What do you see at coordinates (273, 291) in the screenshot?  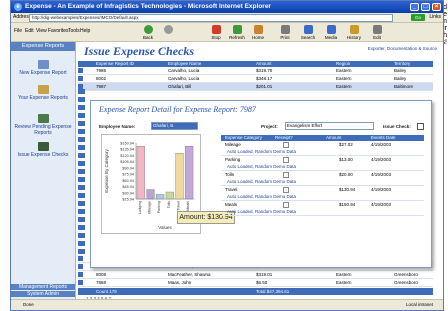 I see `footer-total: Total $47,394.61` at bounding box center [273, 291].